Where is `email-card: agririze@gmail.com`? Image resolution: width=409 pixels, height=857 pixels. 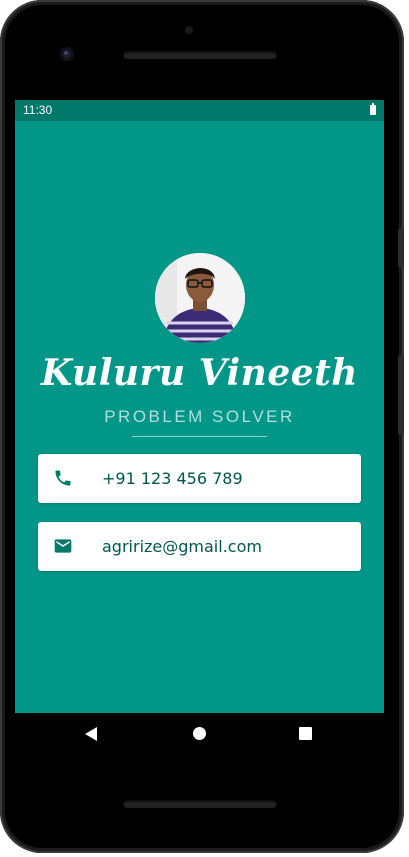
email-card: agririze@gmail.com is located at coordinates (199, 546).